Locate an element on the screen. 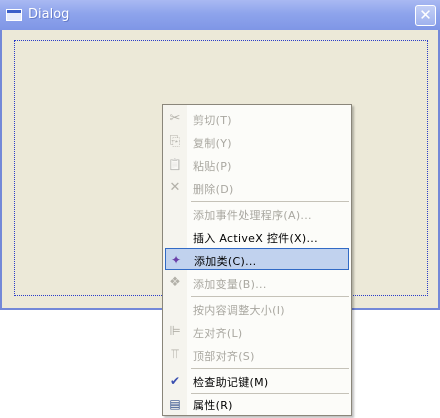 The image size is (440, 418). menu-item-label: 检查助记键(M) is located at coordinates (231, 382).